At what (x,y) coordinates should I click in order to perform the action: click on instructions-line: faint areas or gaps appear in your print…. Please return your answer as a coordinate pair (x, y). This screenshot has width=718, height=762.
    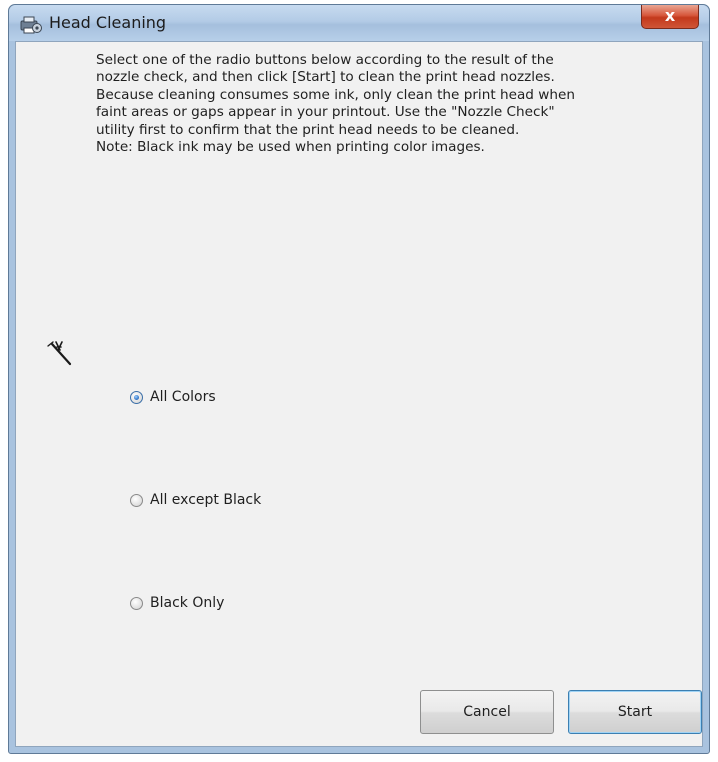
    Looking at the image, I should click on (325, 112).